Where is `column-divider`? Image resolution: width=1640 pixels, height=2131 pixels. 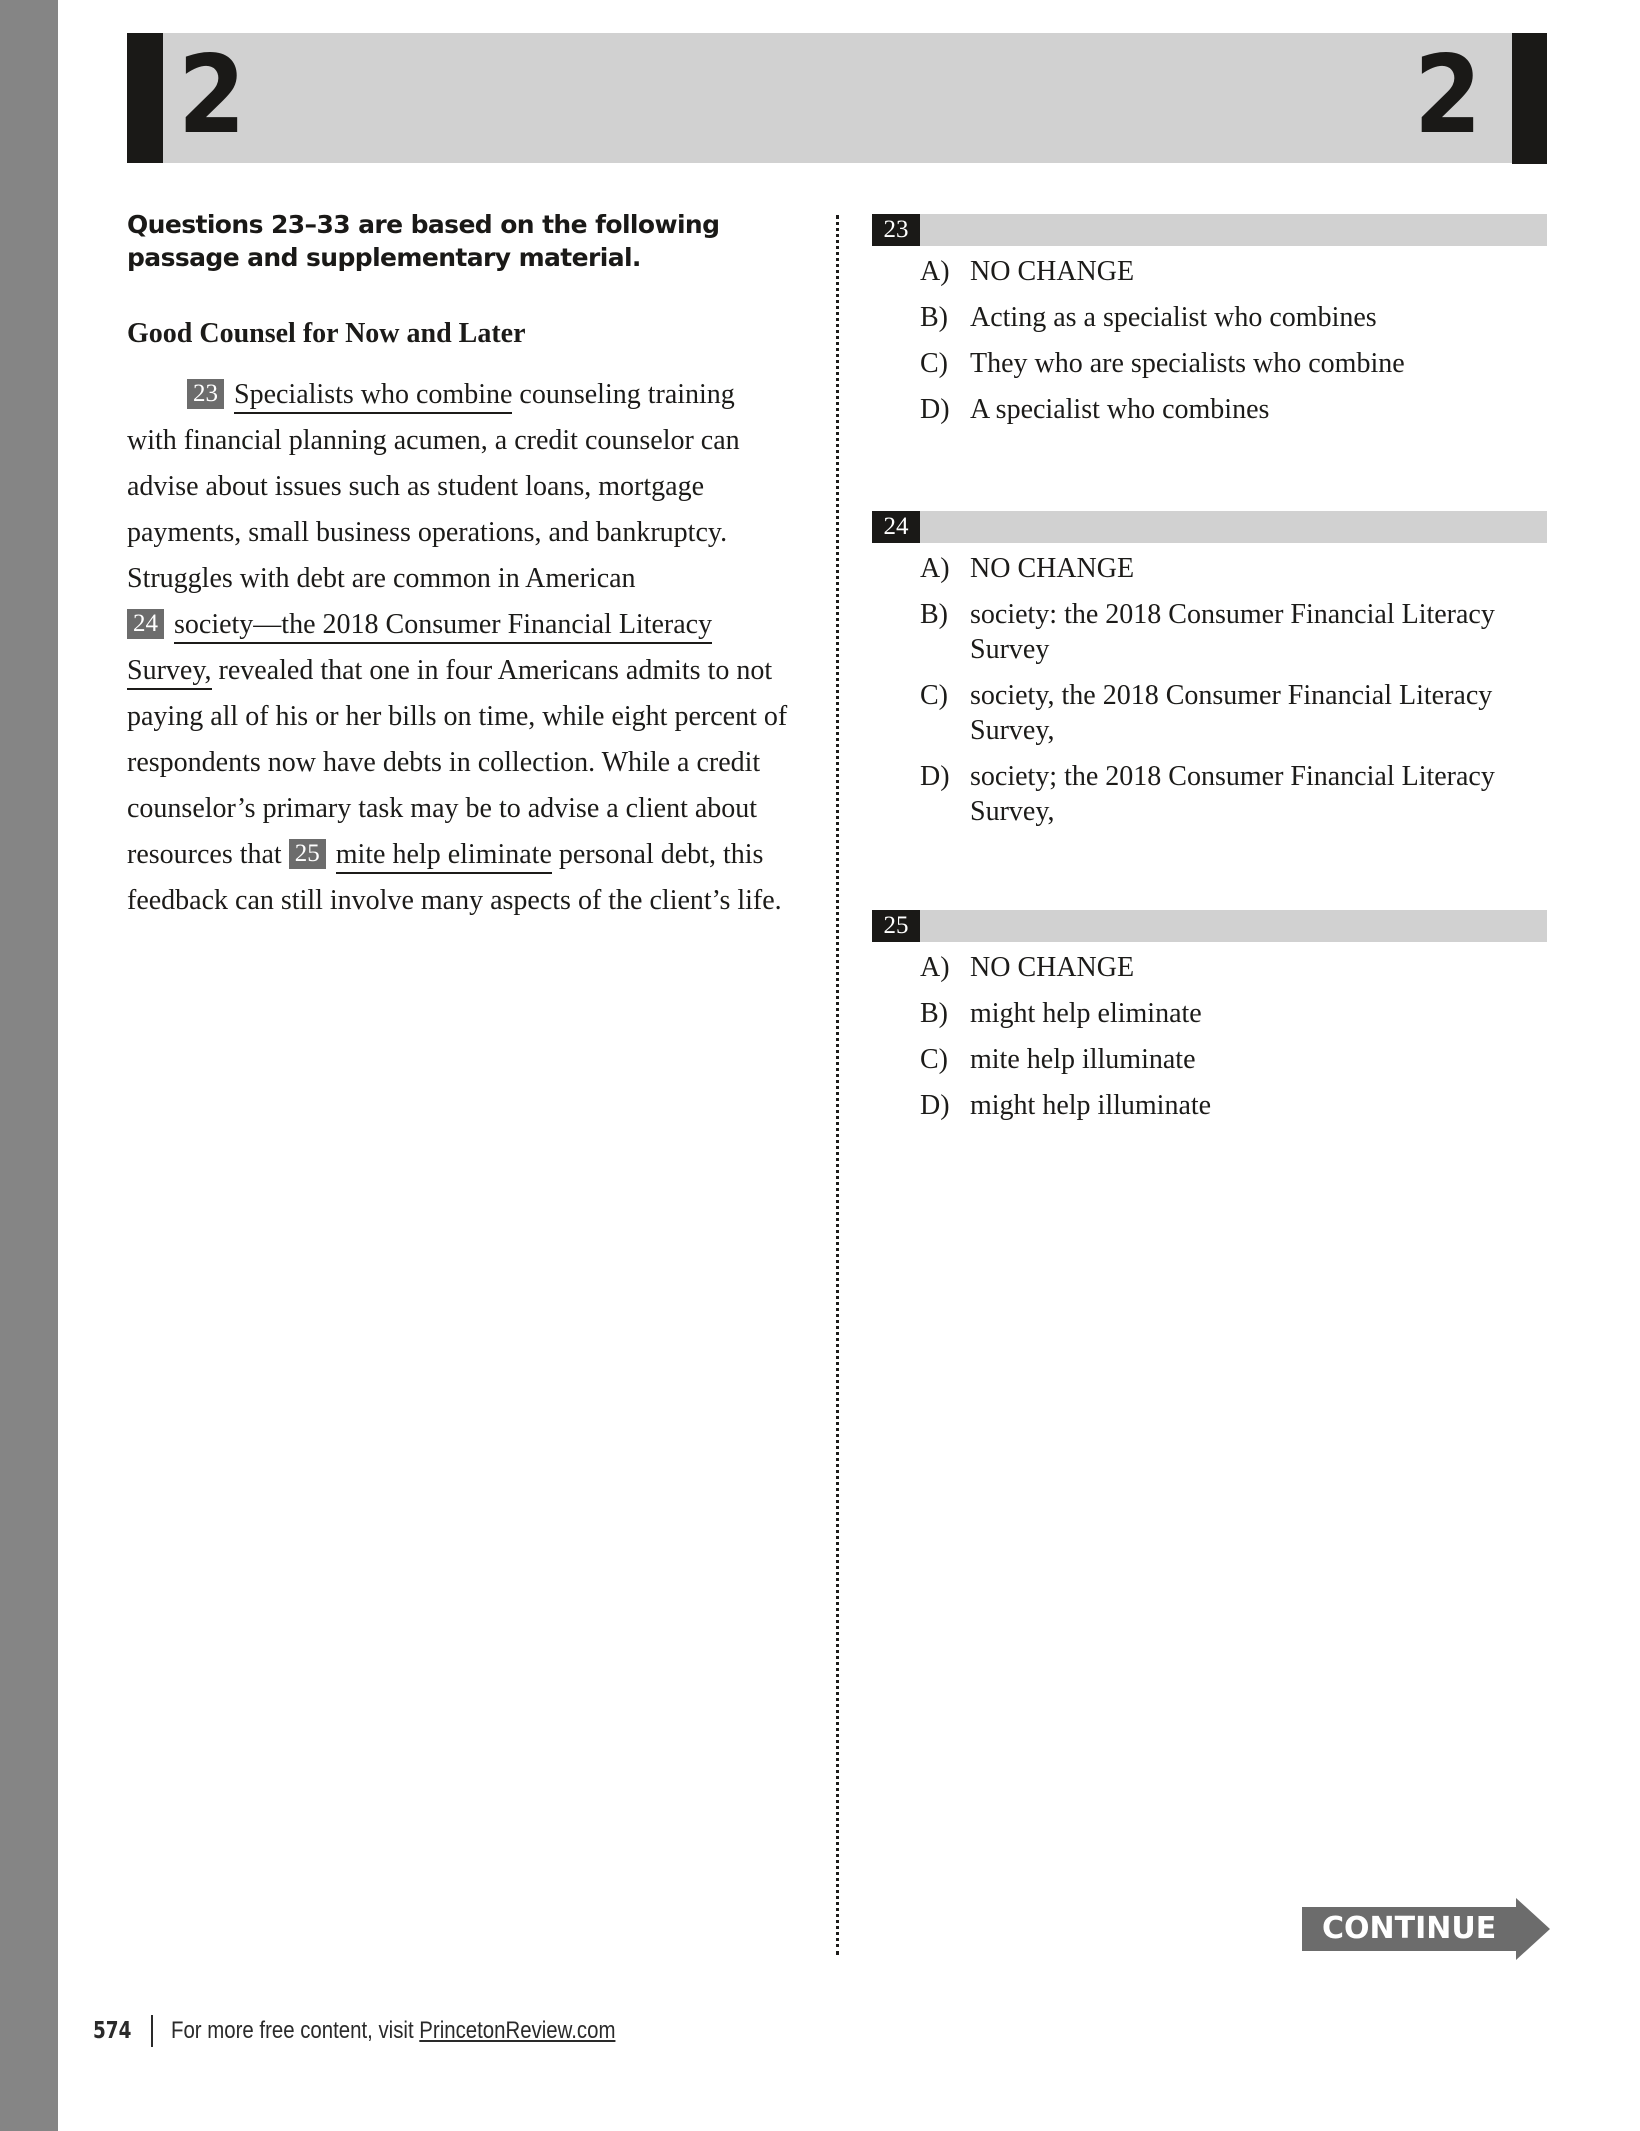 column-divider is located at coordinates (837, 1085).